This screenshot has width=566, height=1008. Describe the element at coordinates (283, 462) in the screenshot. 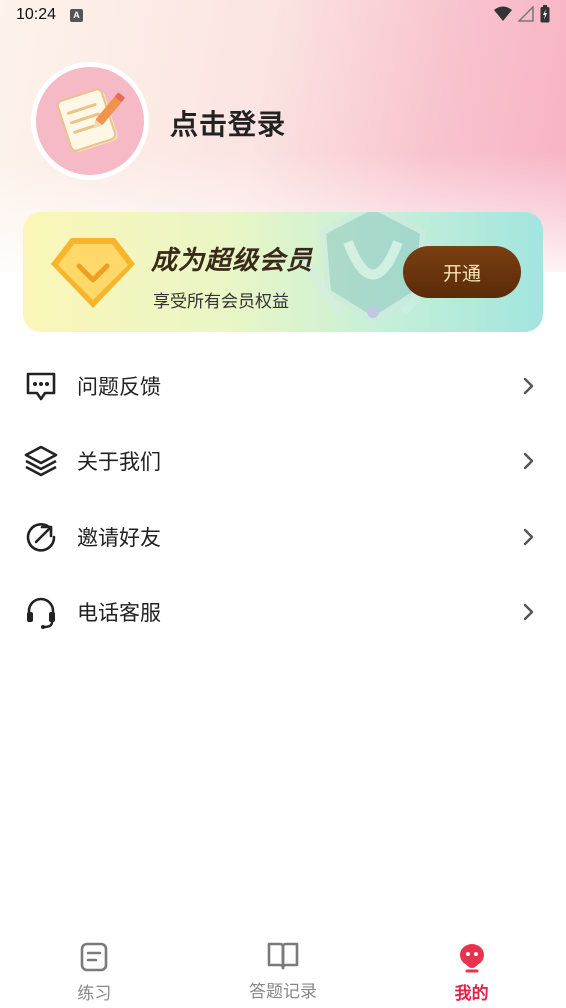

I see `menu-item-about: 关于我们` at that location.